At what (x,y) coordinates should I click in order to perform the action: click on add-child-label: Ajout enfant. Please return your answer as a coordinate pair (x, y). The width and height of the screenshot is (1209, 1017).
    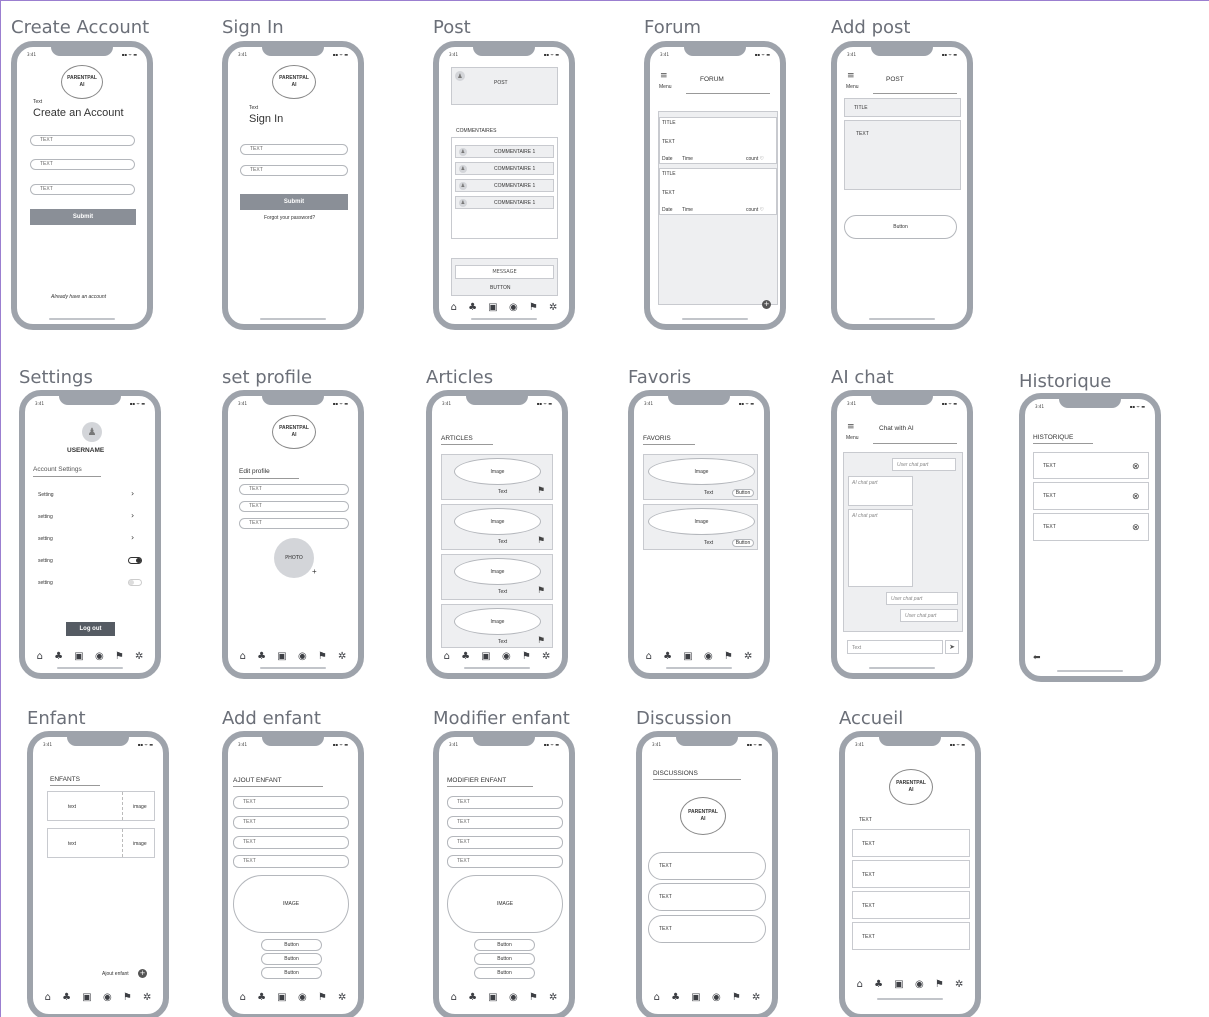
    Looking at the image, I should click on (115, 974).